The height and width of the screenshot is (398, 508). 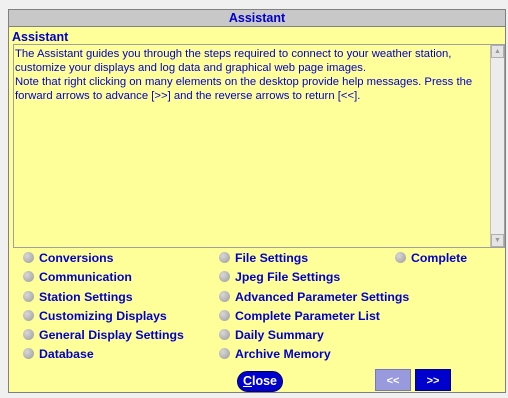 I want to click on menu-item-conversions: Conversions, so click(x=68, y=258).